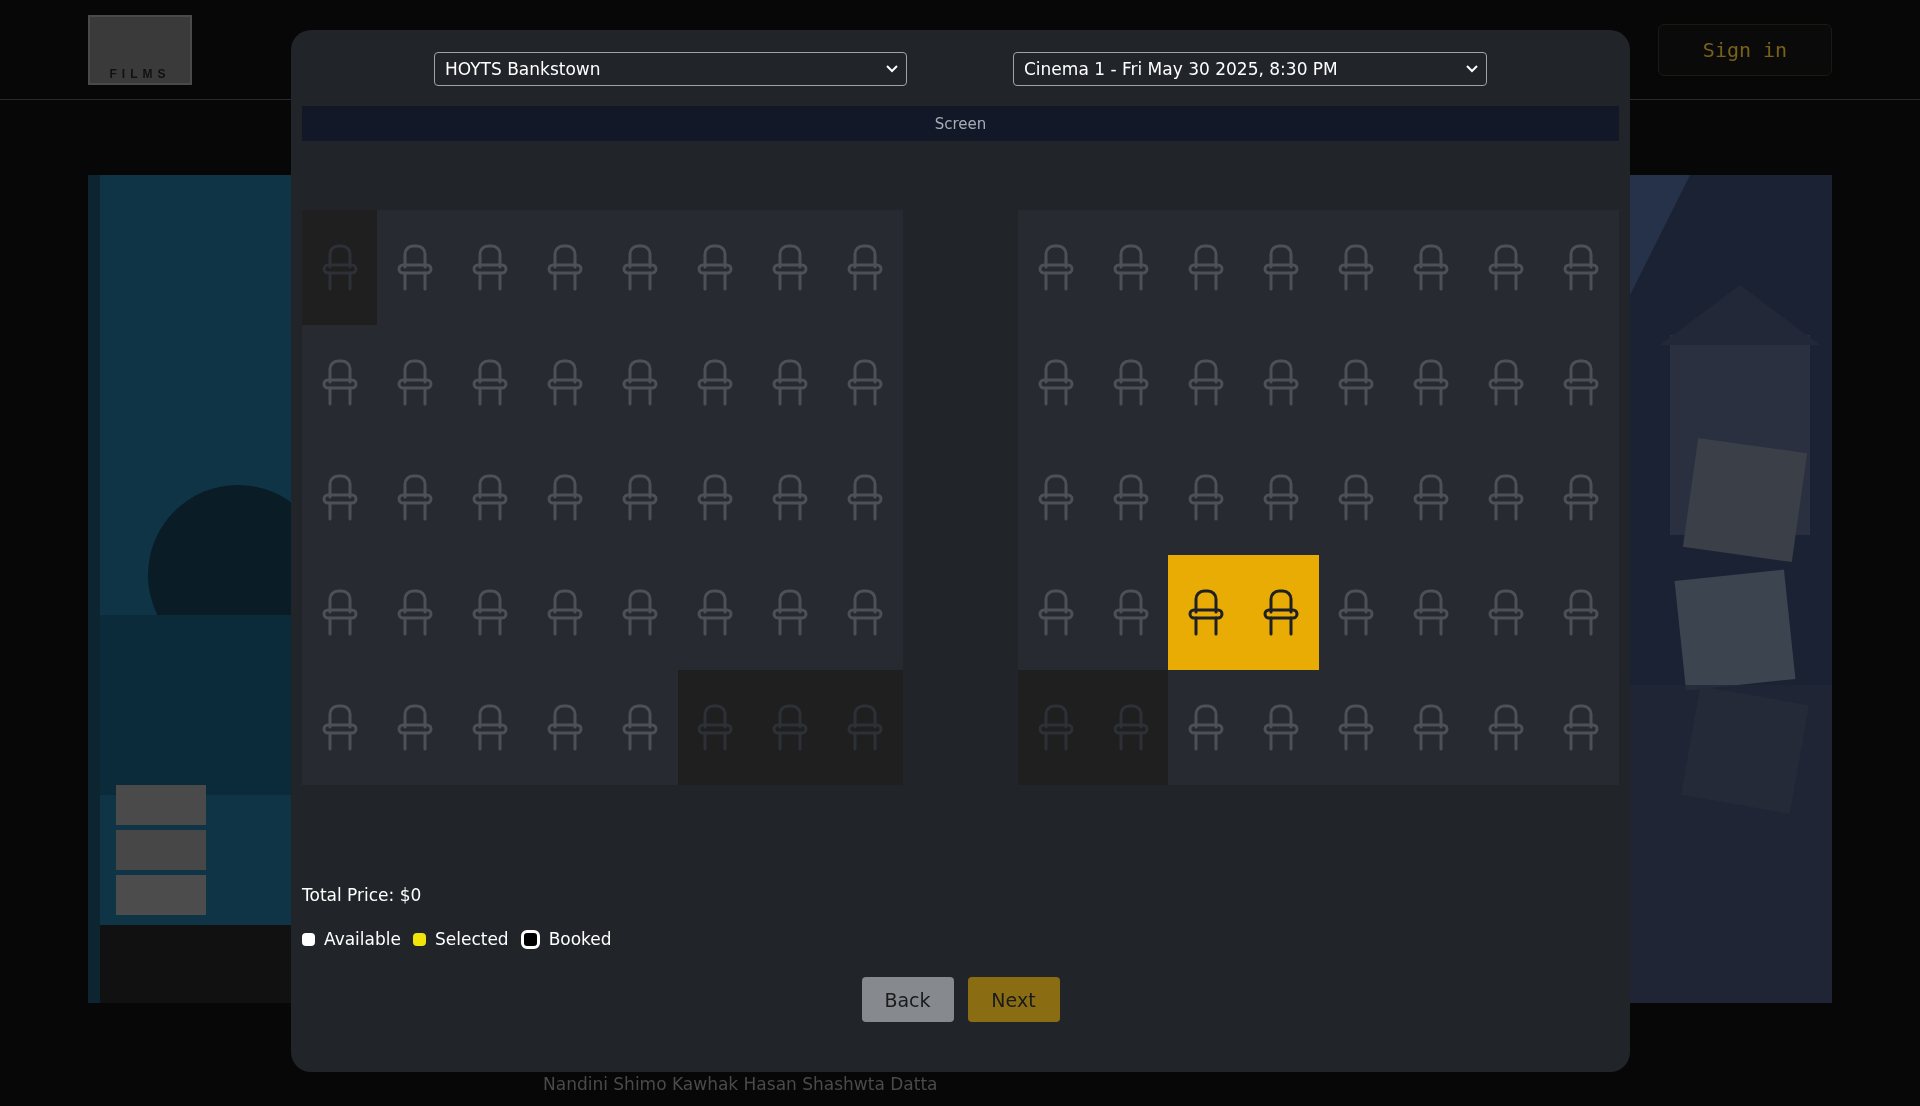 Image resolution: width=1920 pixels, height=1106 pixels. Describe the element at coordinates (740, 1084) in the screenshot. I see `footer-text: Nandini Shimo Kawhak Hasan Shashwta Datta` at that location.